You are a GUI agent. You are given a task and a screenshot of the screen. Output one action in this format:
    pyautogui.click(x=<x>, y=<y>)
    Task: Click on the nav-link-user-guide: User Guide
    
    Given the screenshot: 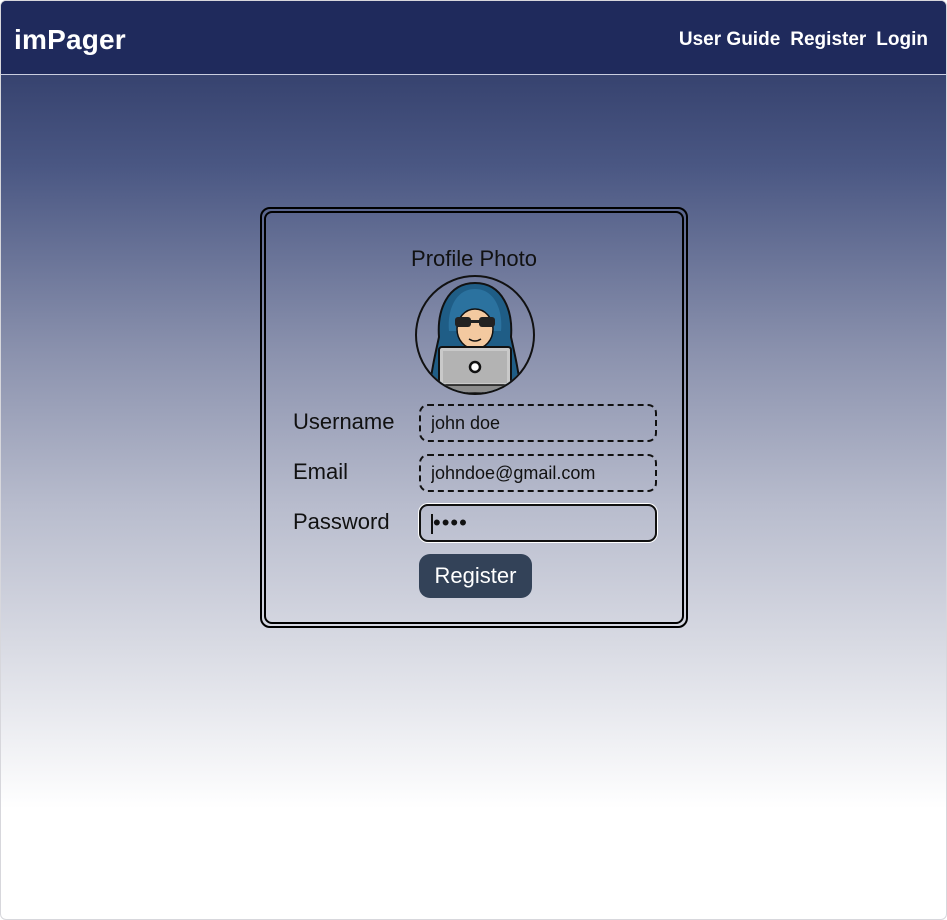 What is the action you would take?
    pyautogui.click(x=729, y=40)
    